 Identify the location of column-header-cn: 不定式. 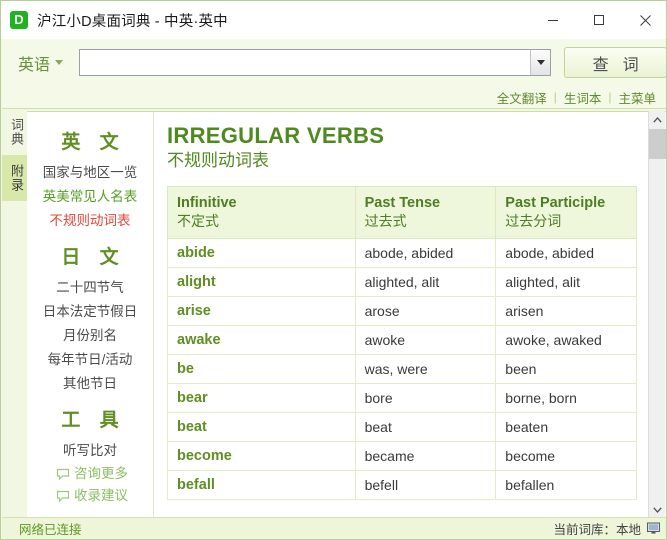
(198, 221).